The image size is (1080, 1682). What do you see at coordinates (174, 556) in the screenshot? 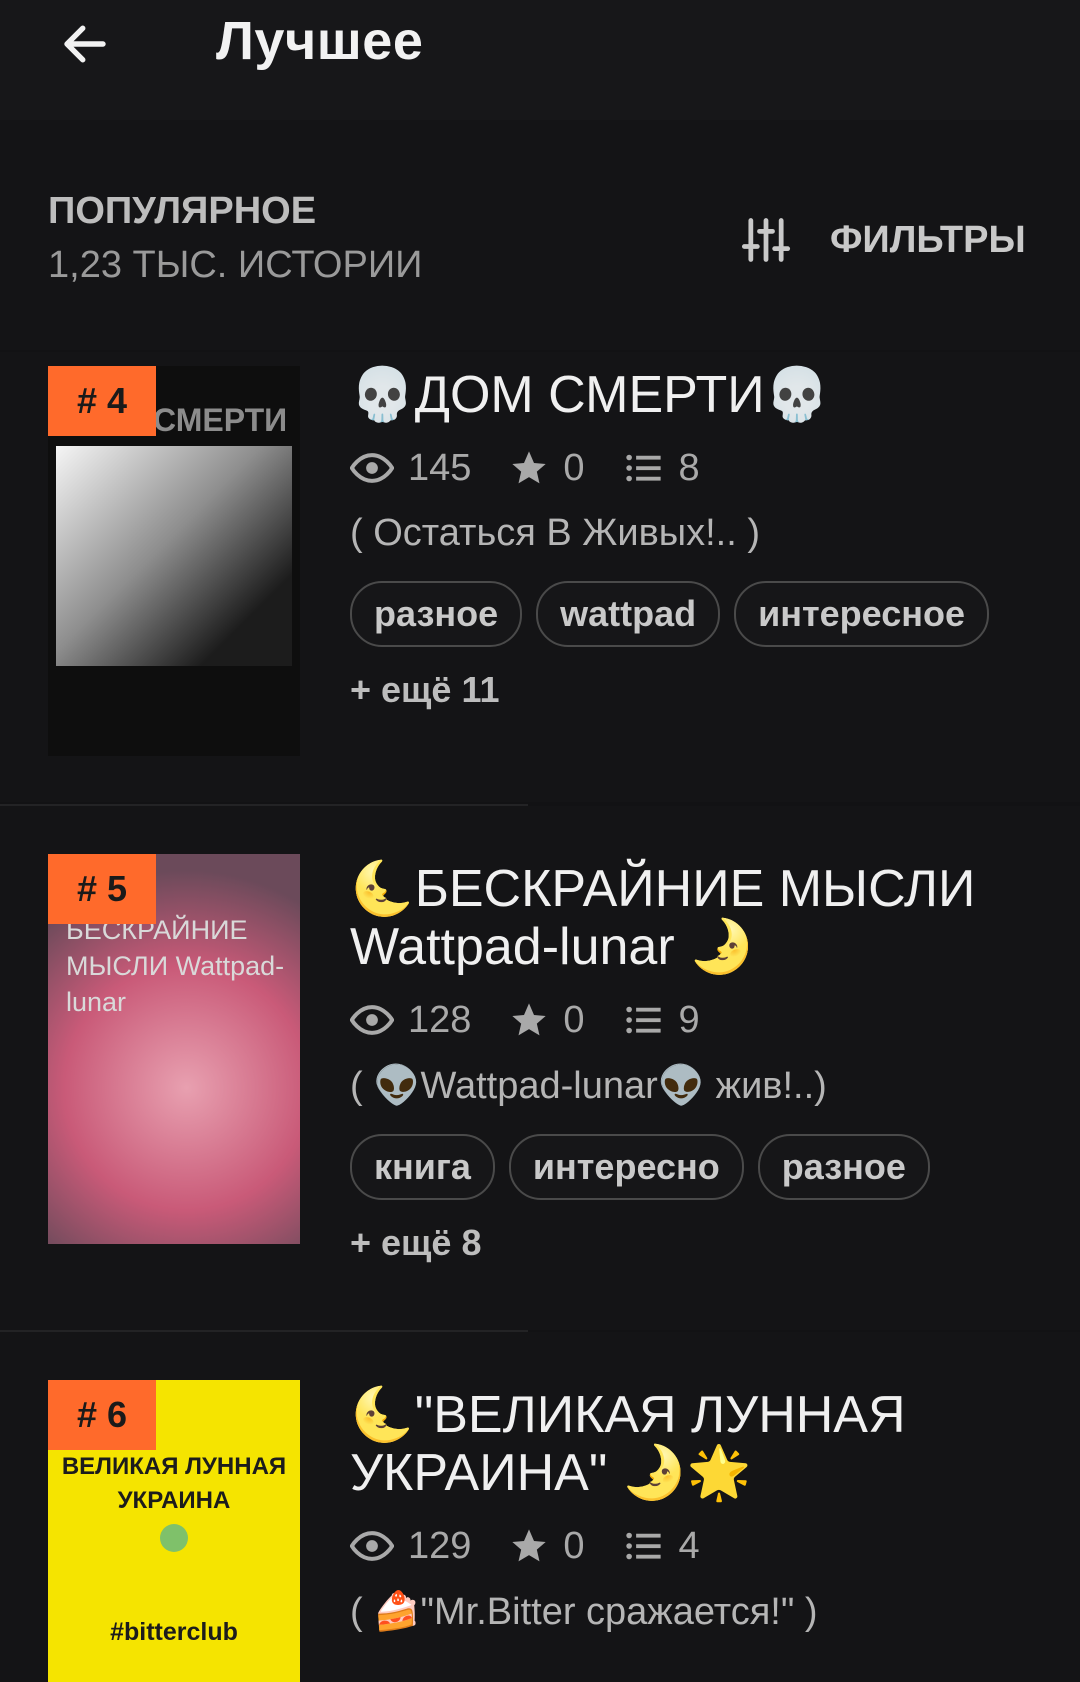
I see `cover-image` at bounding box center [174, 556].